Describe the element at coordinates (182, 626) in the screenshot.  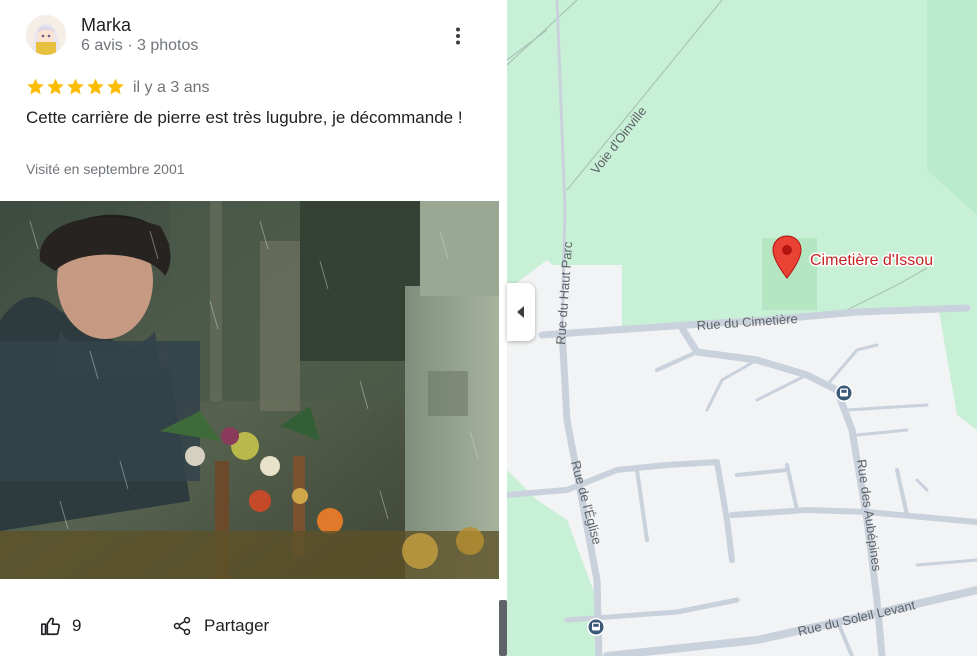
I see `share-icon` at that location.